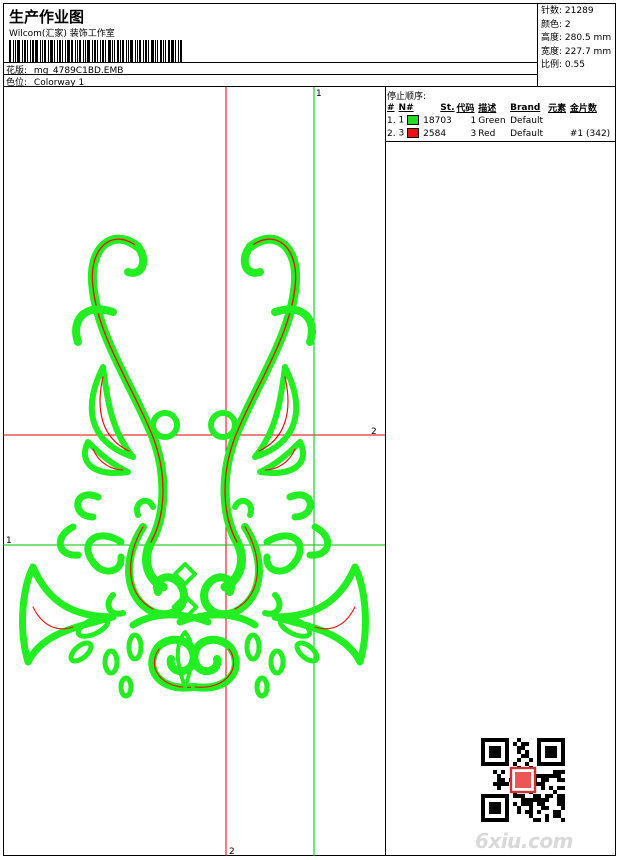  What do you see at coordinates (492, 120) in the screenshot?
I see `row-desc: Green` at bounding box center [492, 120].